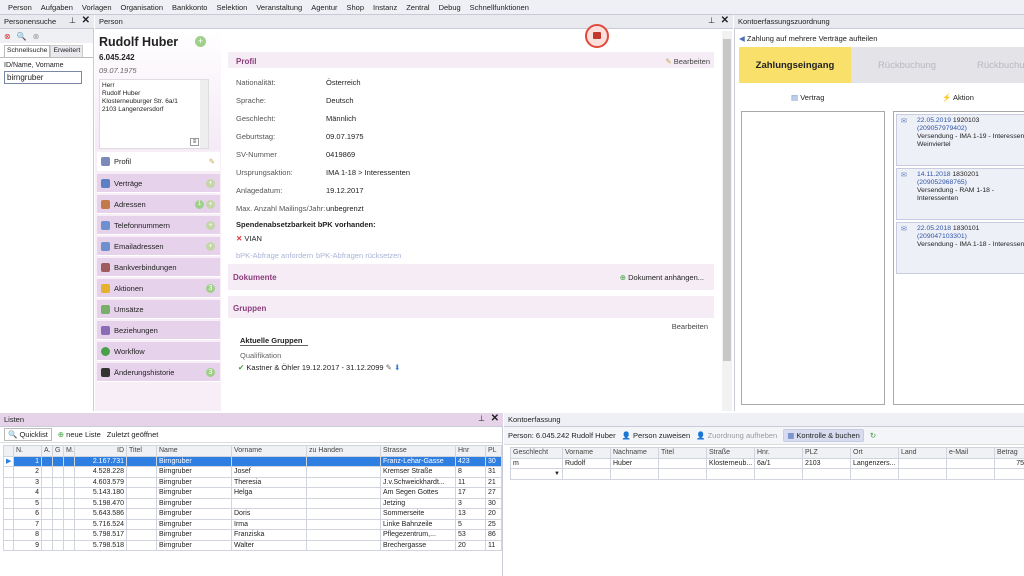  I want to click on menu-item: Debug, so click(450, 7).